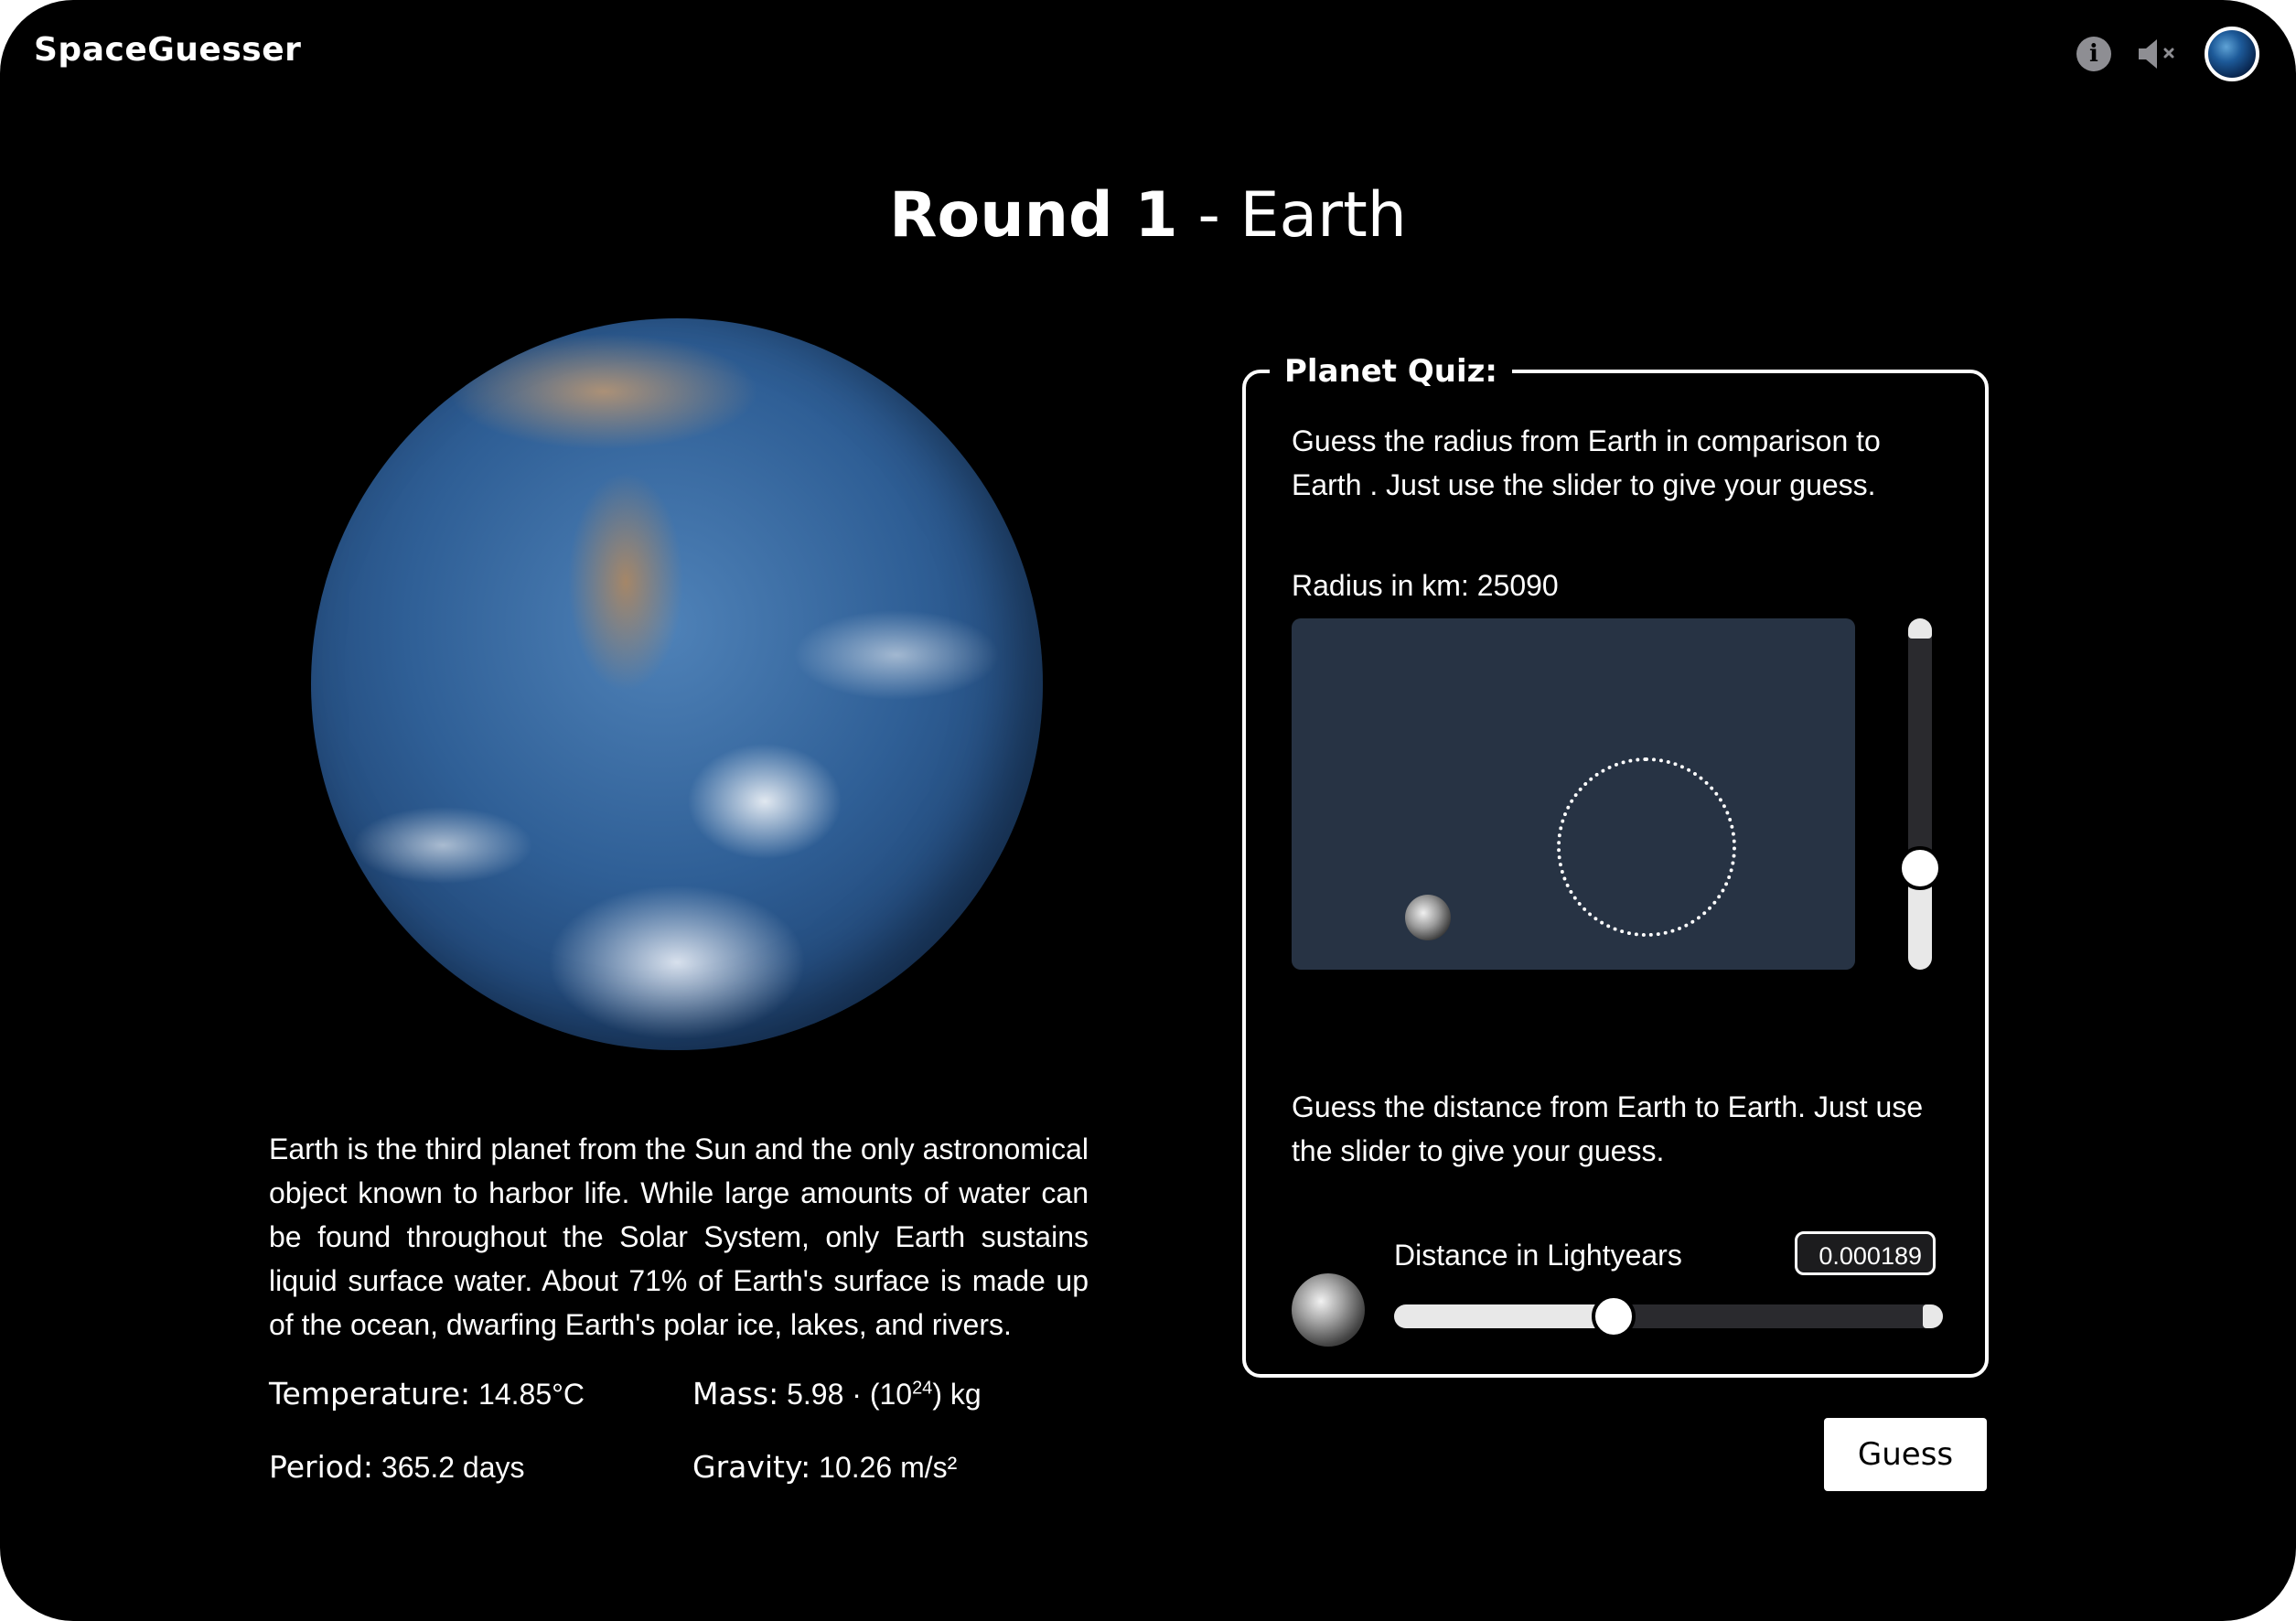 This screenshot has height=1621, width=2296. I want to click on distance-slider, so click(1668, 1316).